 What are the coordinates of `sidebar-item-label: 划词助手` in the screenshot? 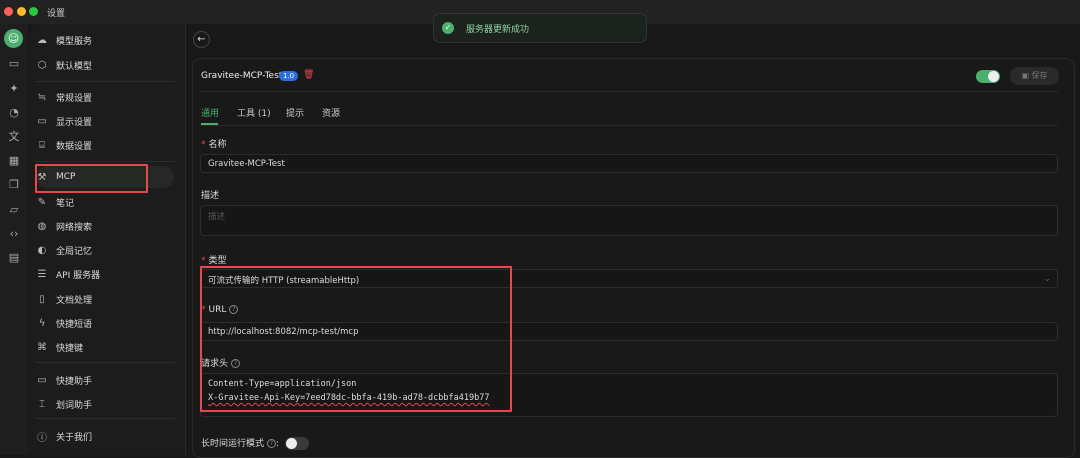 It's located at (74, 405).